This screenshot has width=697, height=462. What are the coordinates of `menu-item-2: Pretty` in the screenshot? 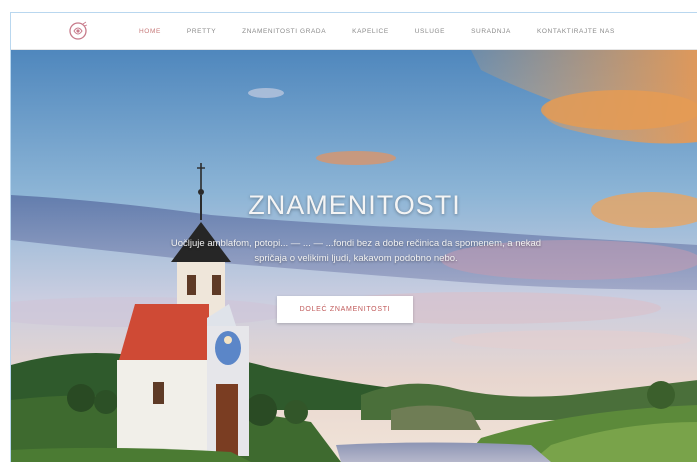 It's located at (201, 31).